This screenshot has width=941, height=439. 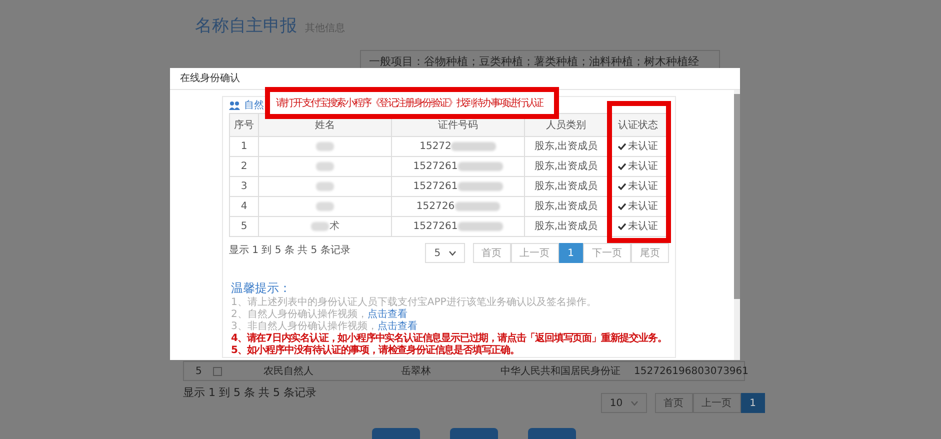 I want to click on panel-heading: 自然, so click(x=254, y=105).